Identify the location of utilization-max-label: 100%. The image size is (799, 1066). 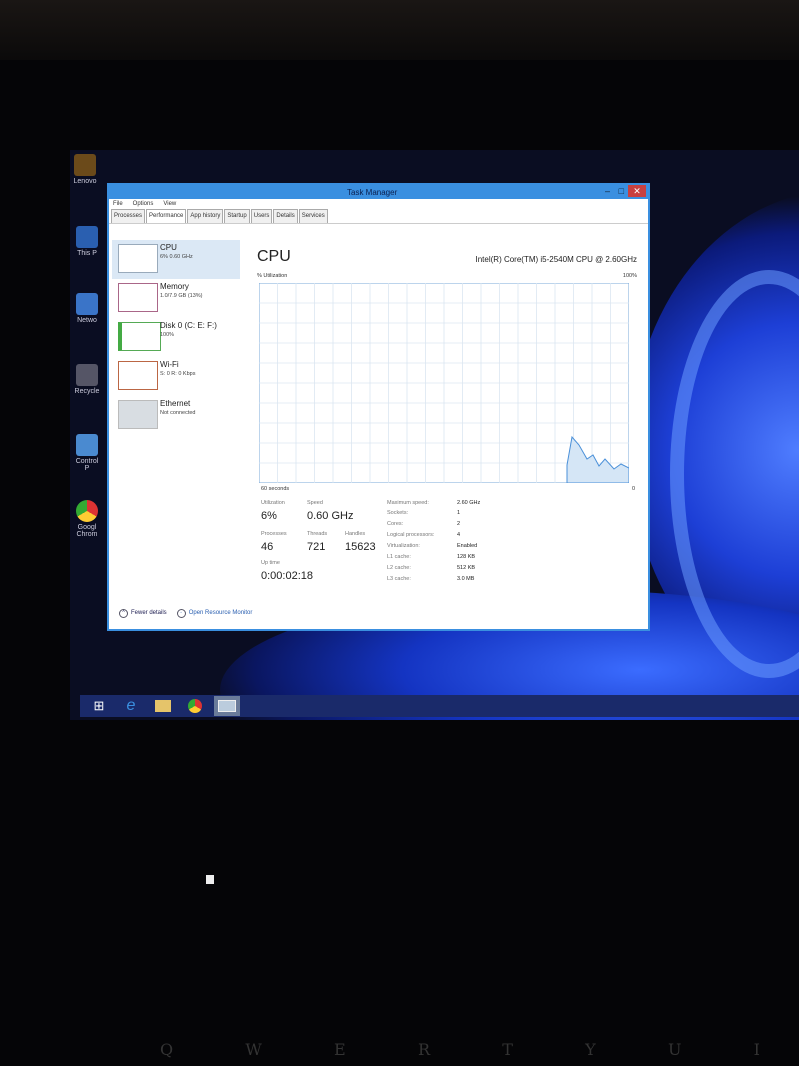
(629, 276).